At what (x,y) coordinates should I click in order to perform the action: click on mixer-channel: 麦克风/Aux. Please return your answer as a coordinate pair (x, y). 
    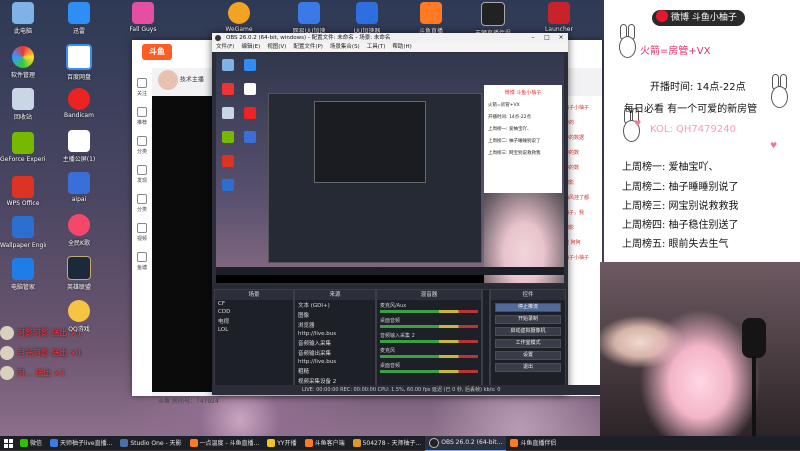
    Looking at the image, I should click on (429, 307).